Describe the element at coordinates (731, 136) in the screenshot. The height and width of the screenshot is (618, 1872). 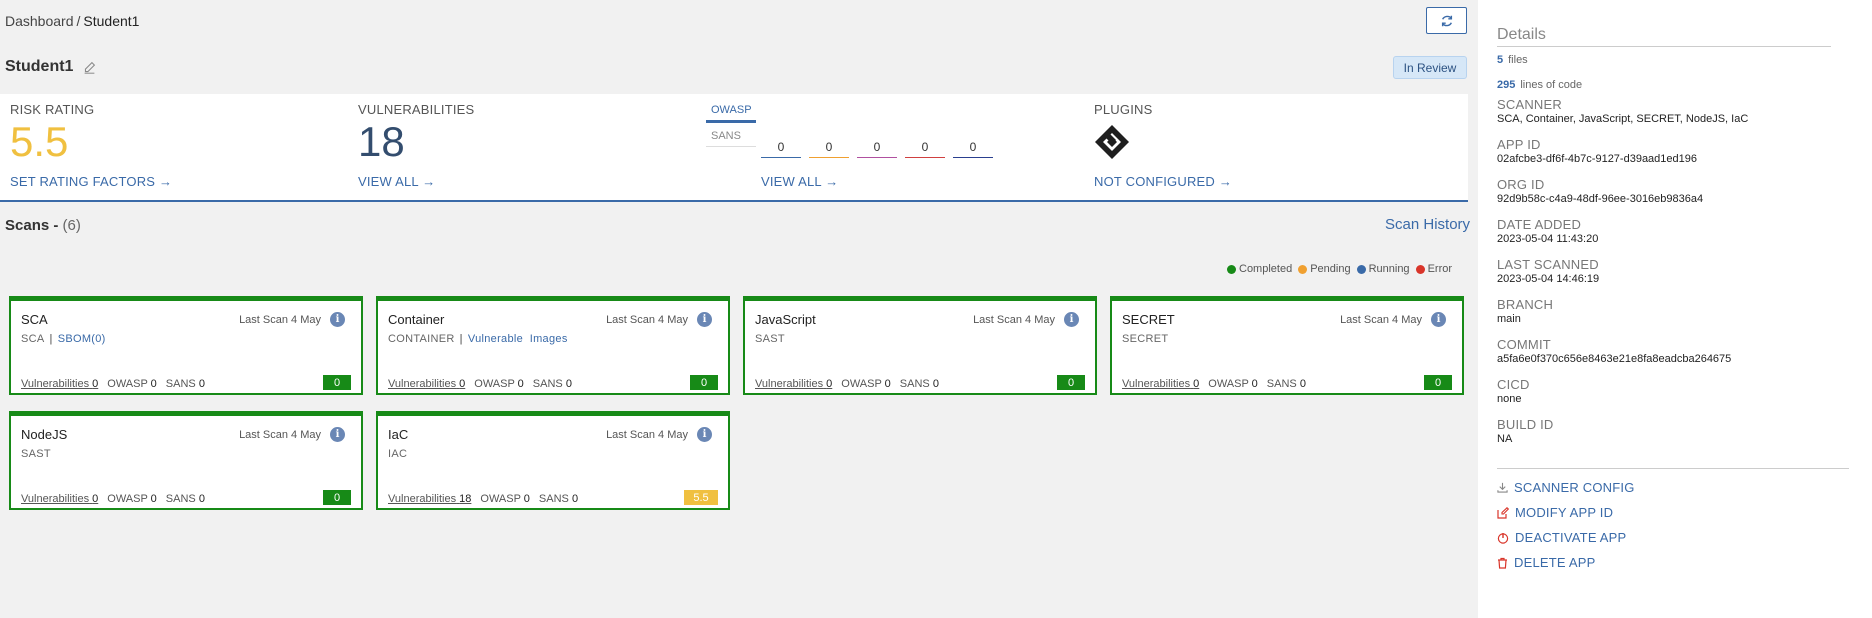
I see `tab-sans: SANS` at that location.